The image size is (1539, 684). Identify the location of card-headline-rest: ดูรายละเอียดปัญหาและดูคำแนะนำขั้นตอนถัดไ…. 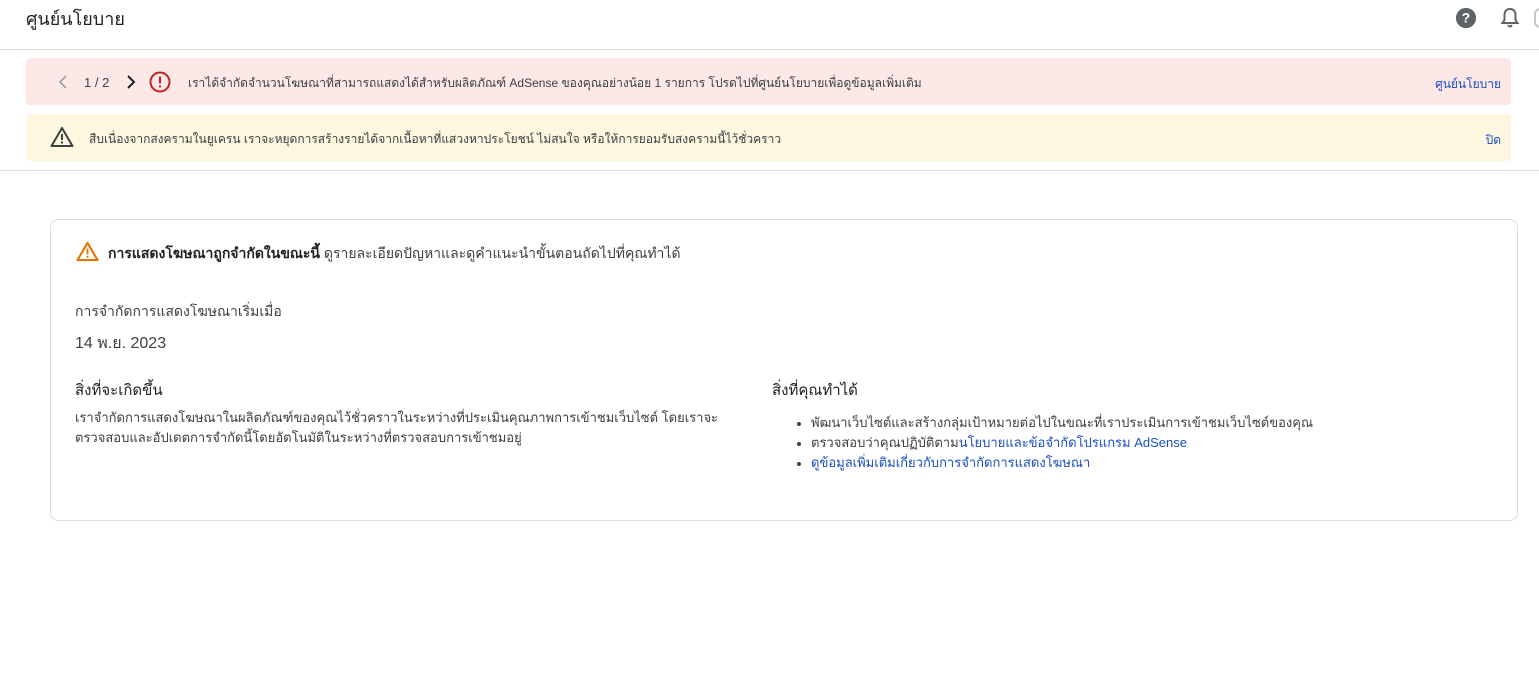
(500, 253).